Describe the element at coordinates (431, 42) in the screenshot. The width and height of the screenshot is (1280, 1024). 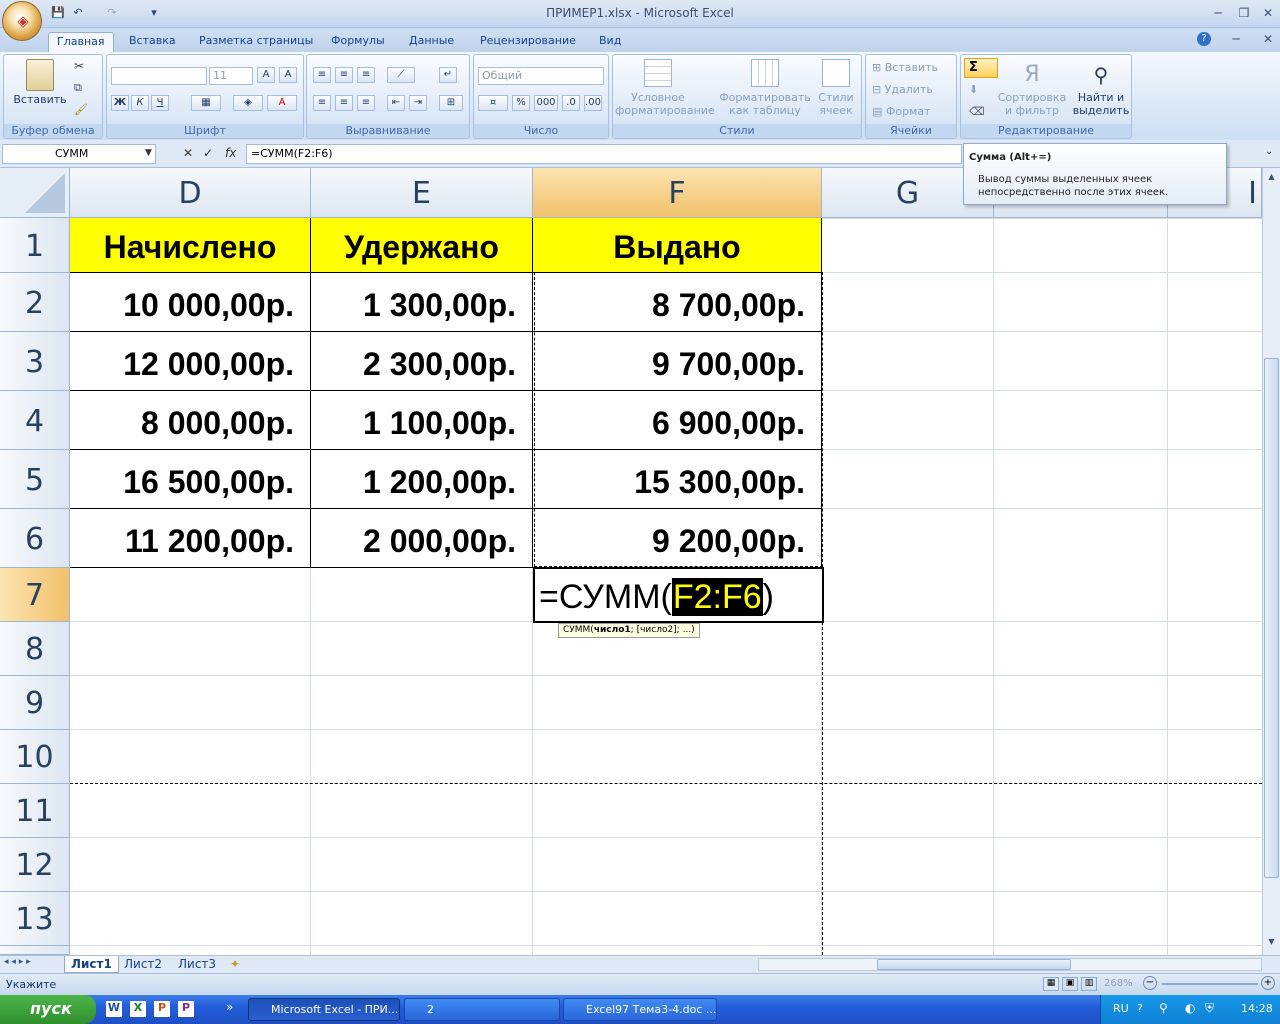
I see `tab-data: Данные` at that location.